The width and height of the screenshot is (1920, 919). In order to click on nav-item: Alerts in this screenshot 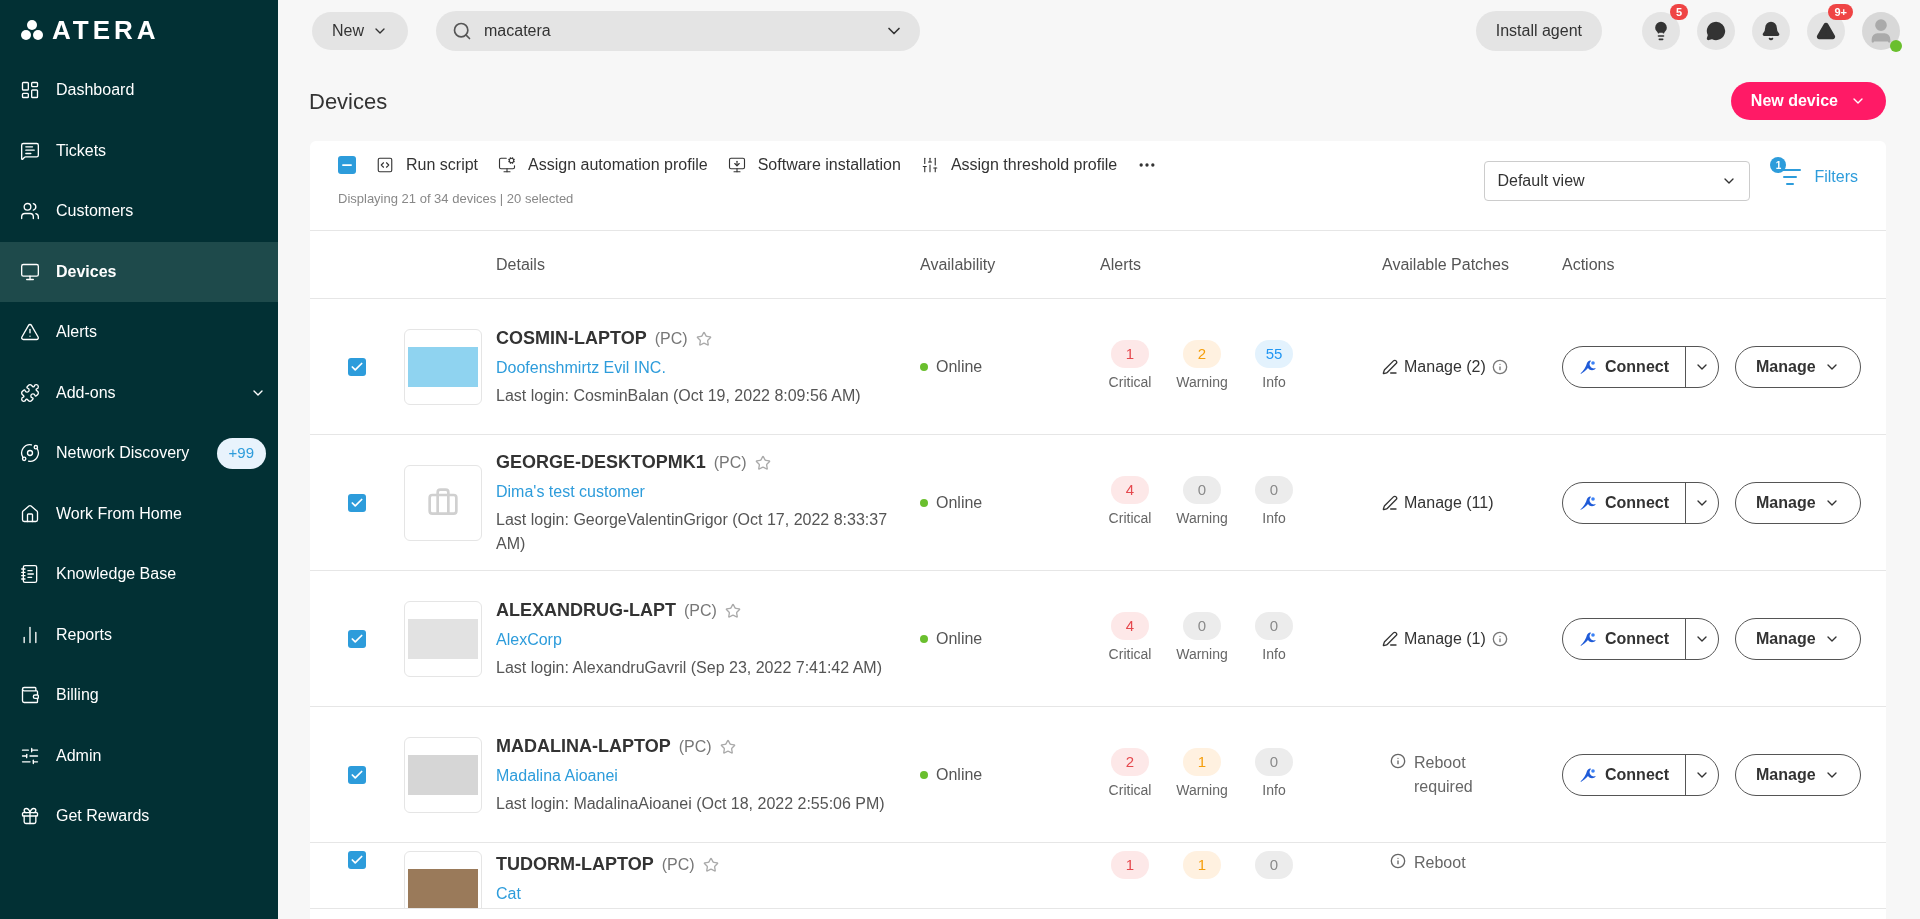, I will do `click(139, 332)`.